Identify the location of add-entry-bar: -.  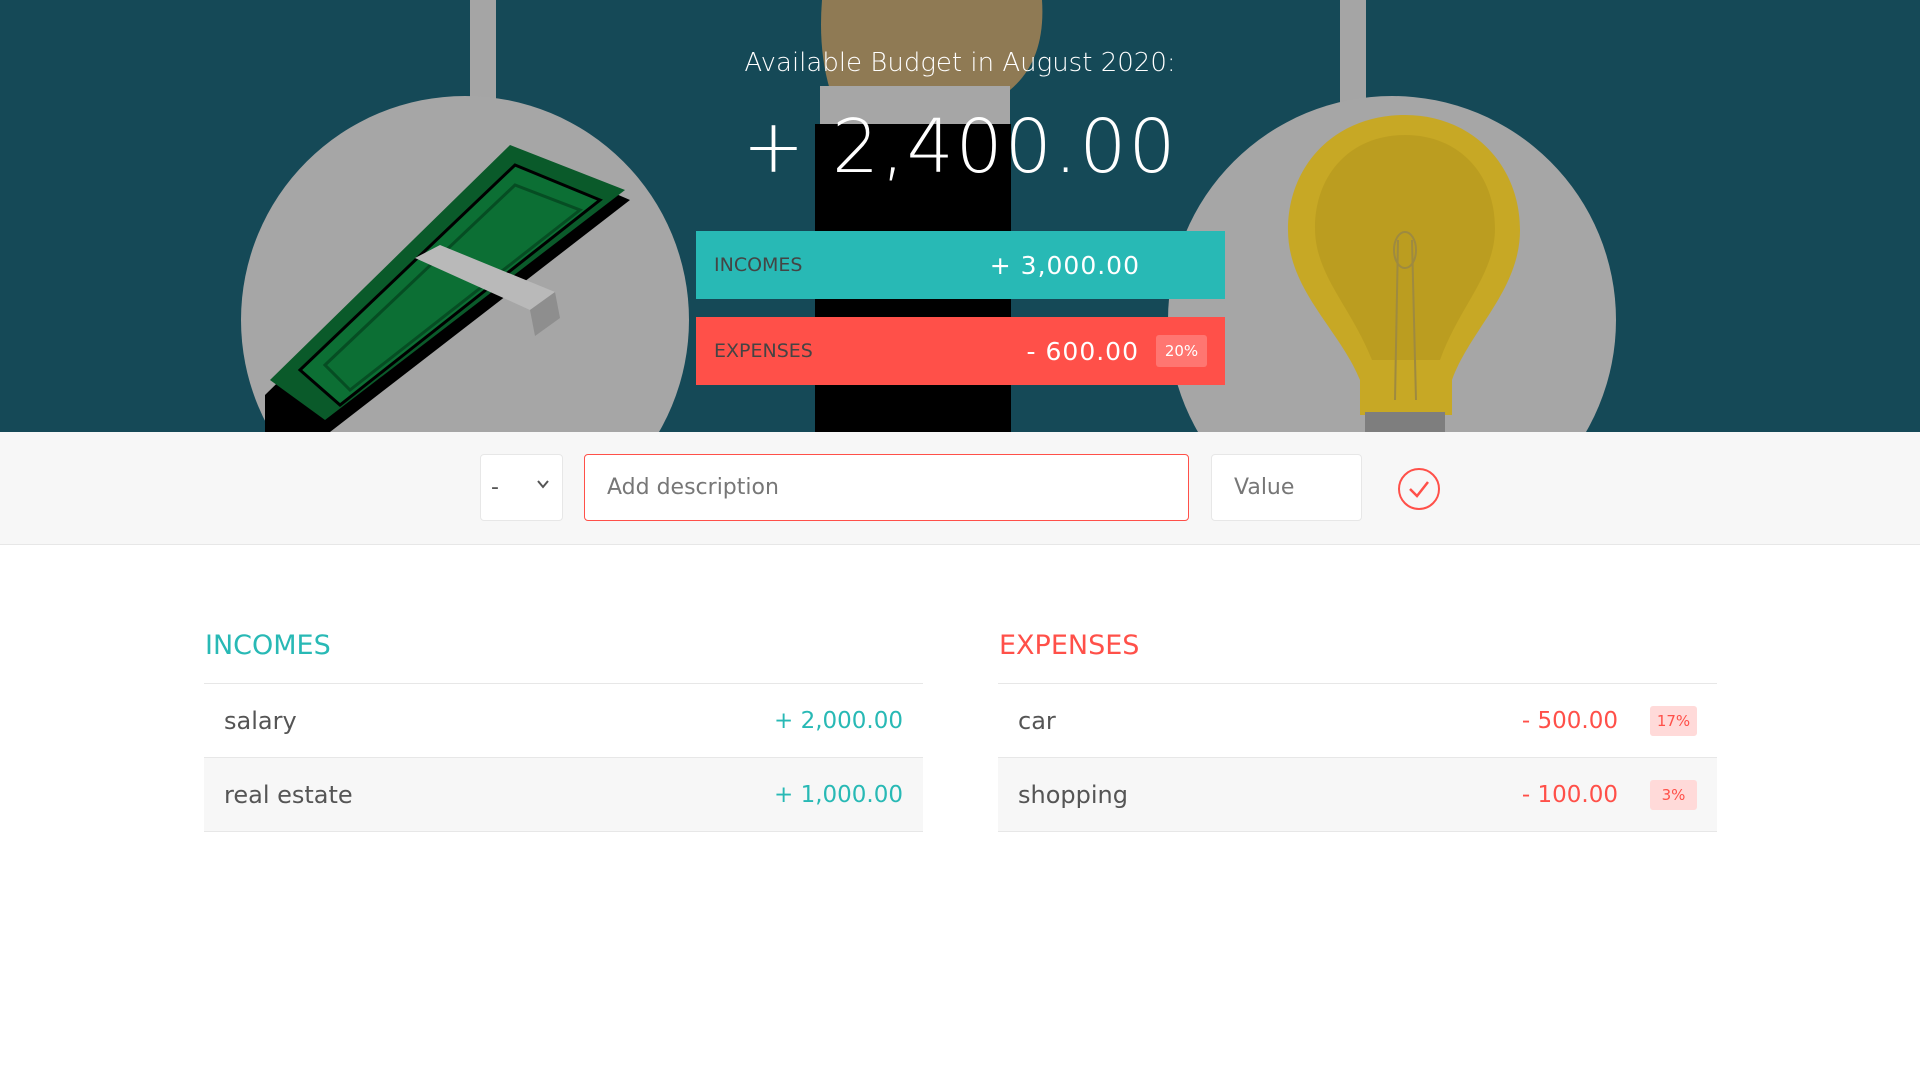
(960, 488).